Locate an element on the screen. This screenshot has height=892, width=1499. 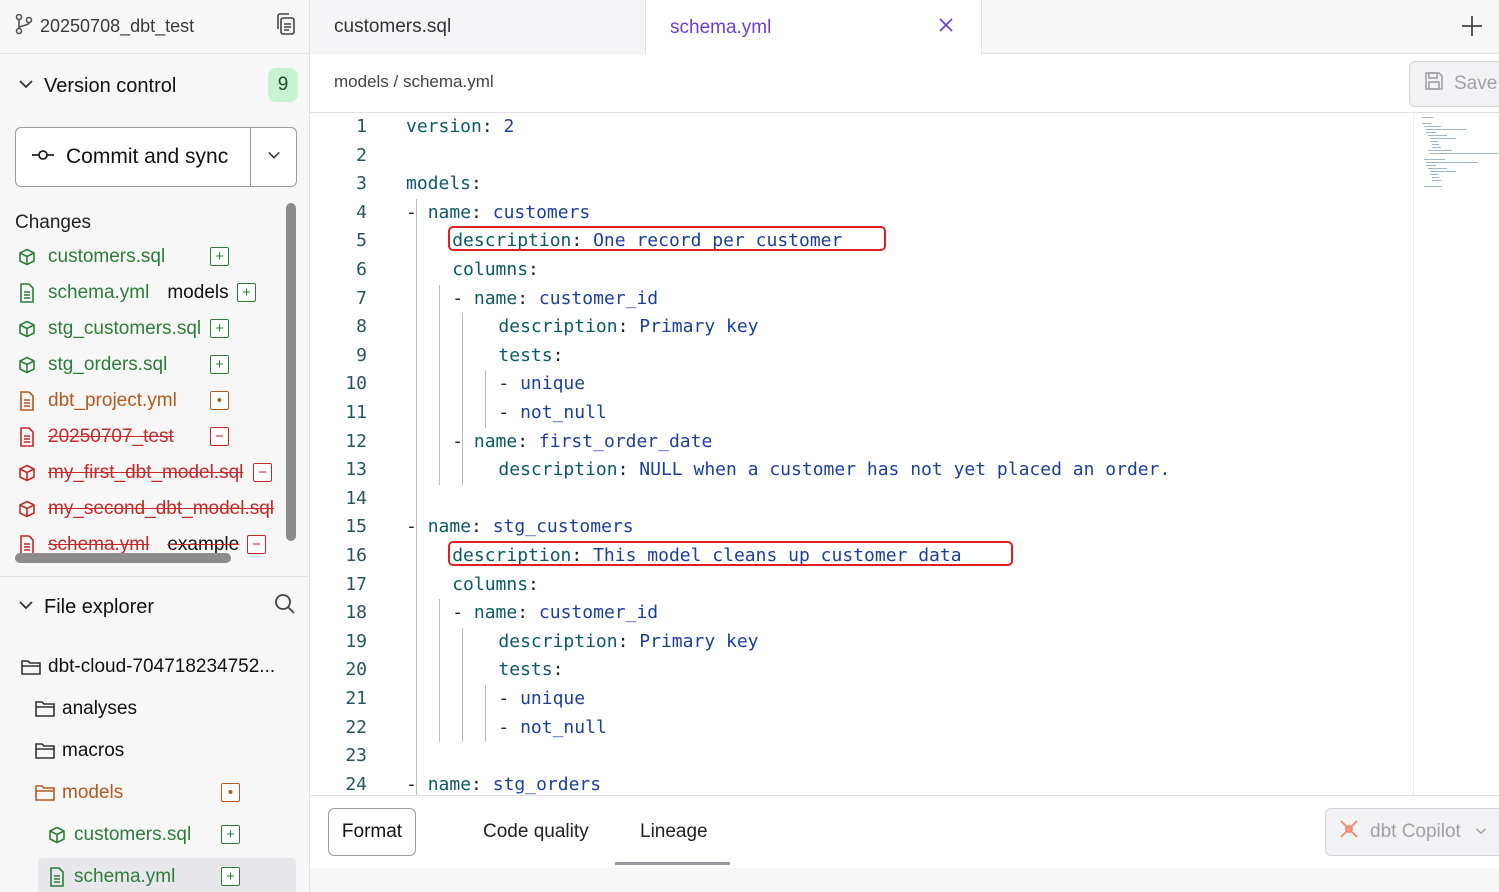
code-line: 21 - unique is located at coordinates (860, 699).